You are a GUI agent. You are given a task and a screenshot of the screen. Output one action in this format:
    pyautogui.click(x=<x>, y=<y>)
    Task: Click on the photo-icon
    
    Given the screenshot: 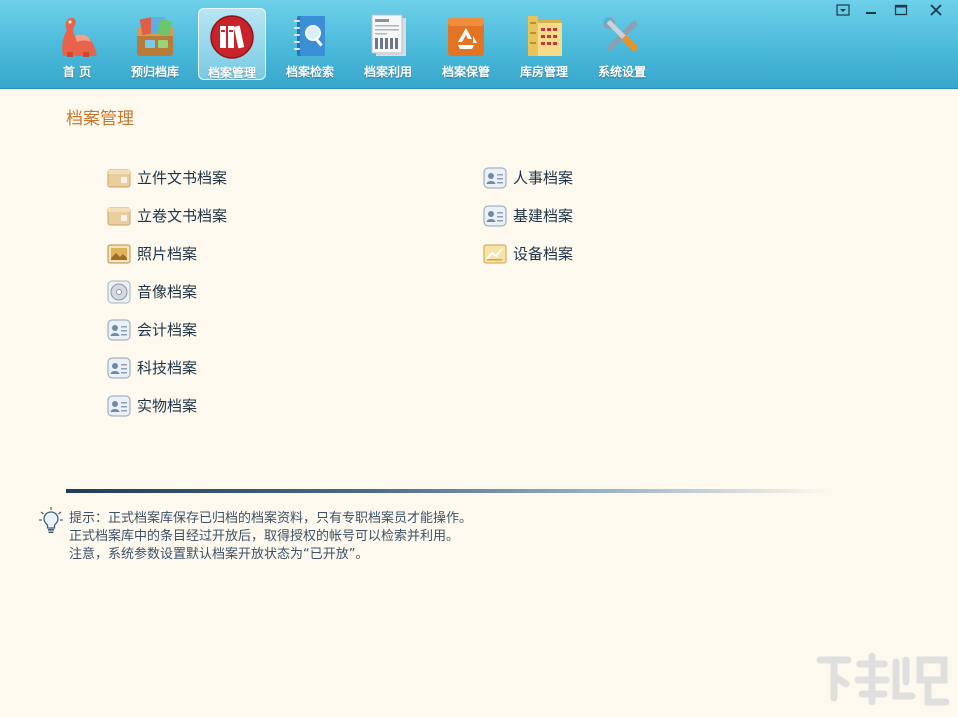 What is the action you would take?
    pyautogui.click(x=119, y=254)
    